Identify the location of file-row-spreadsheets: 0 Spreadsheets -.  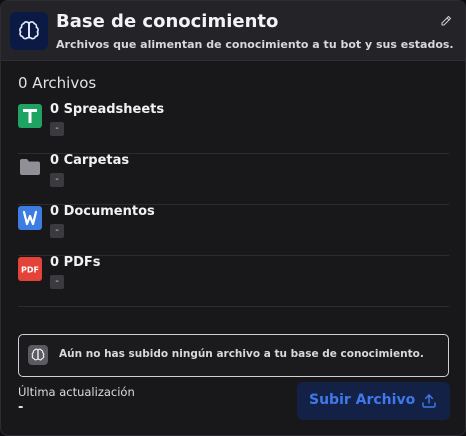
(233, 128).